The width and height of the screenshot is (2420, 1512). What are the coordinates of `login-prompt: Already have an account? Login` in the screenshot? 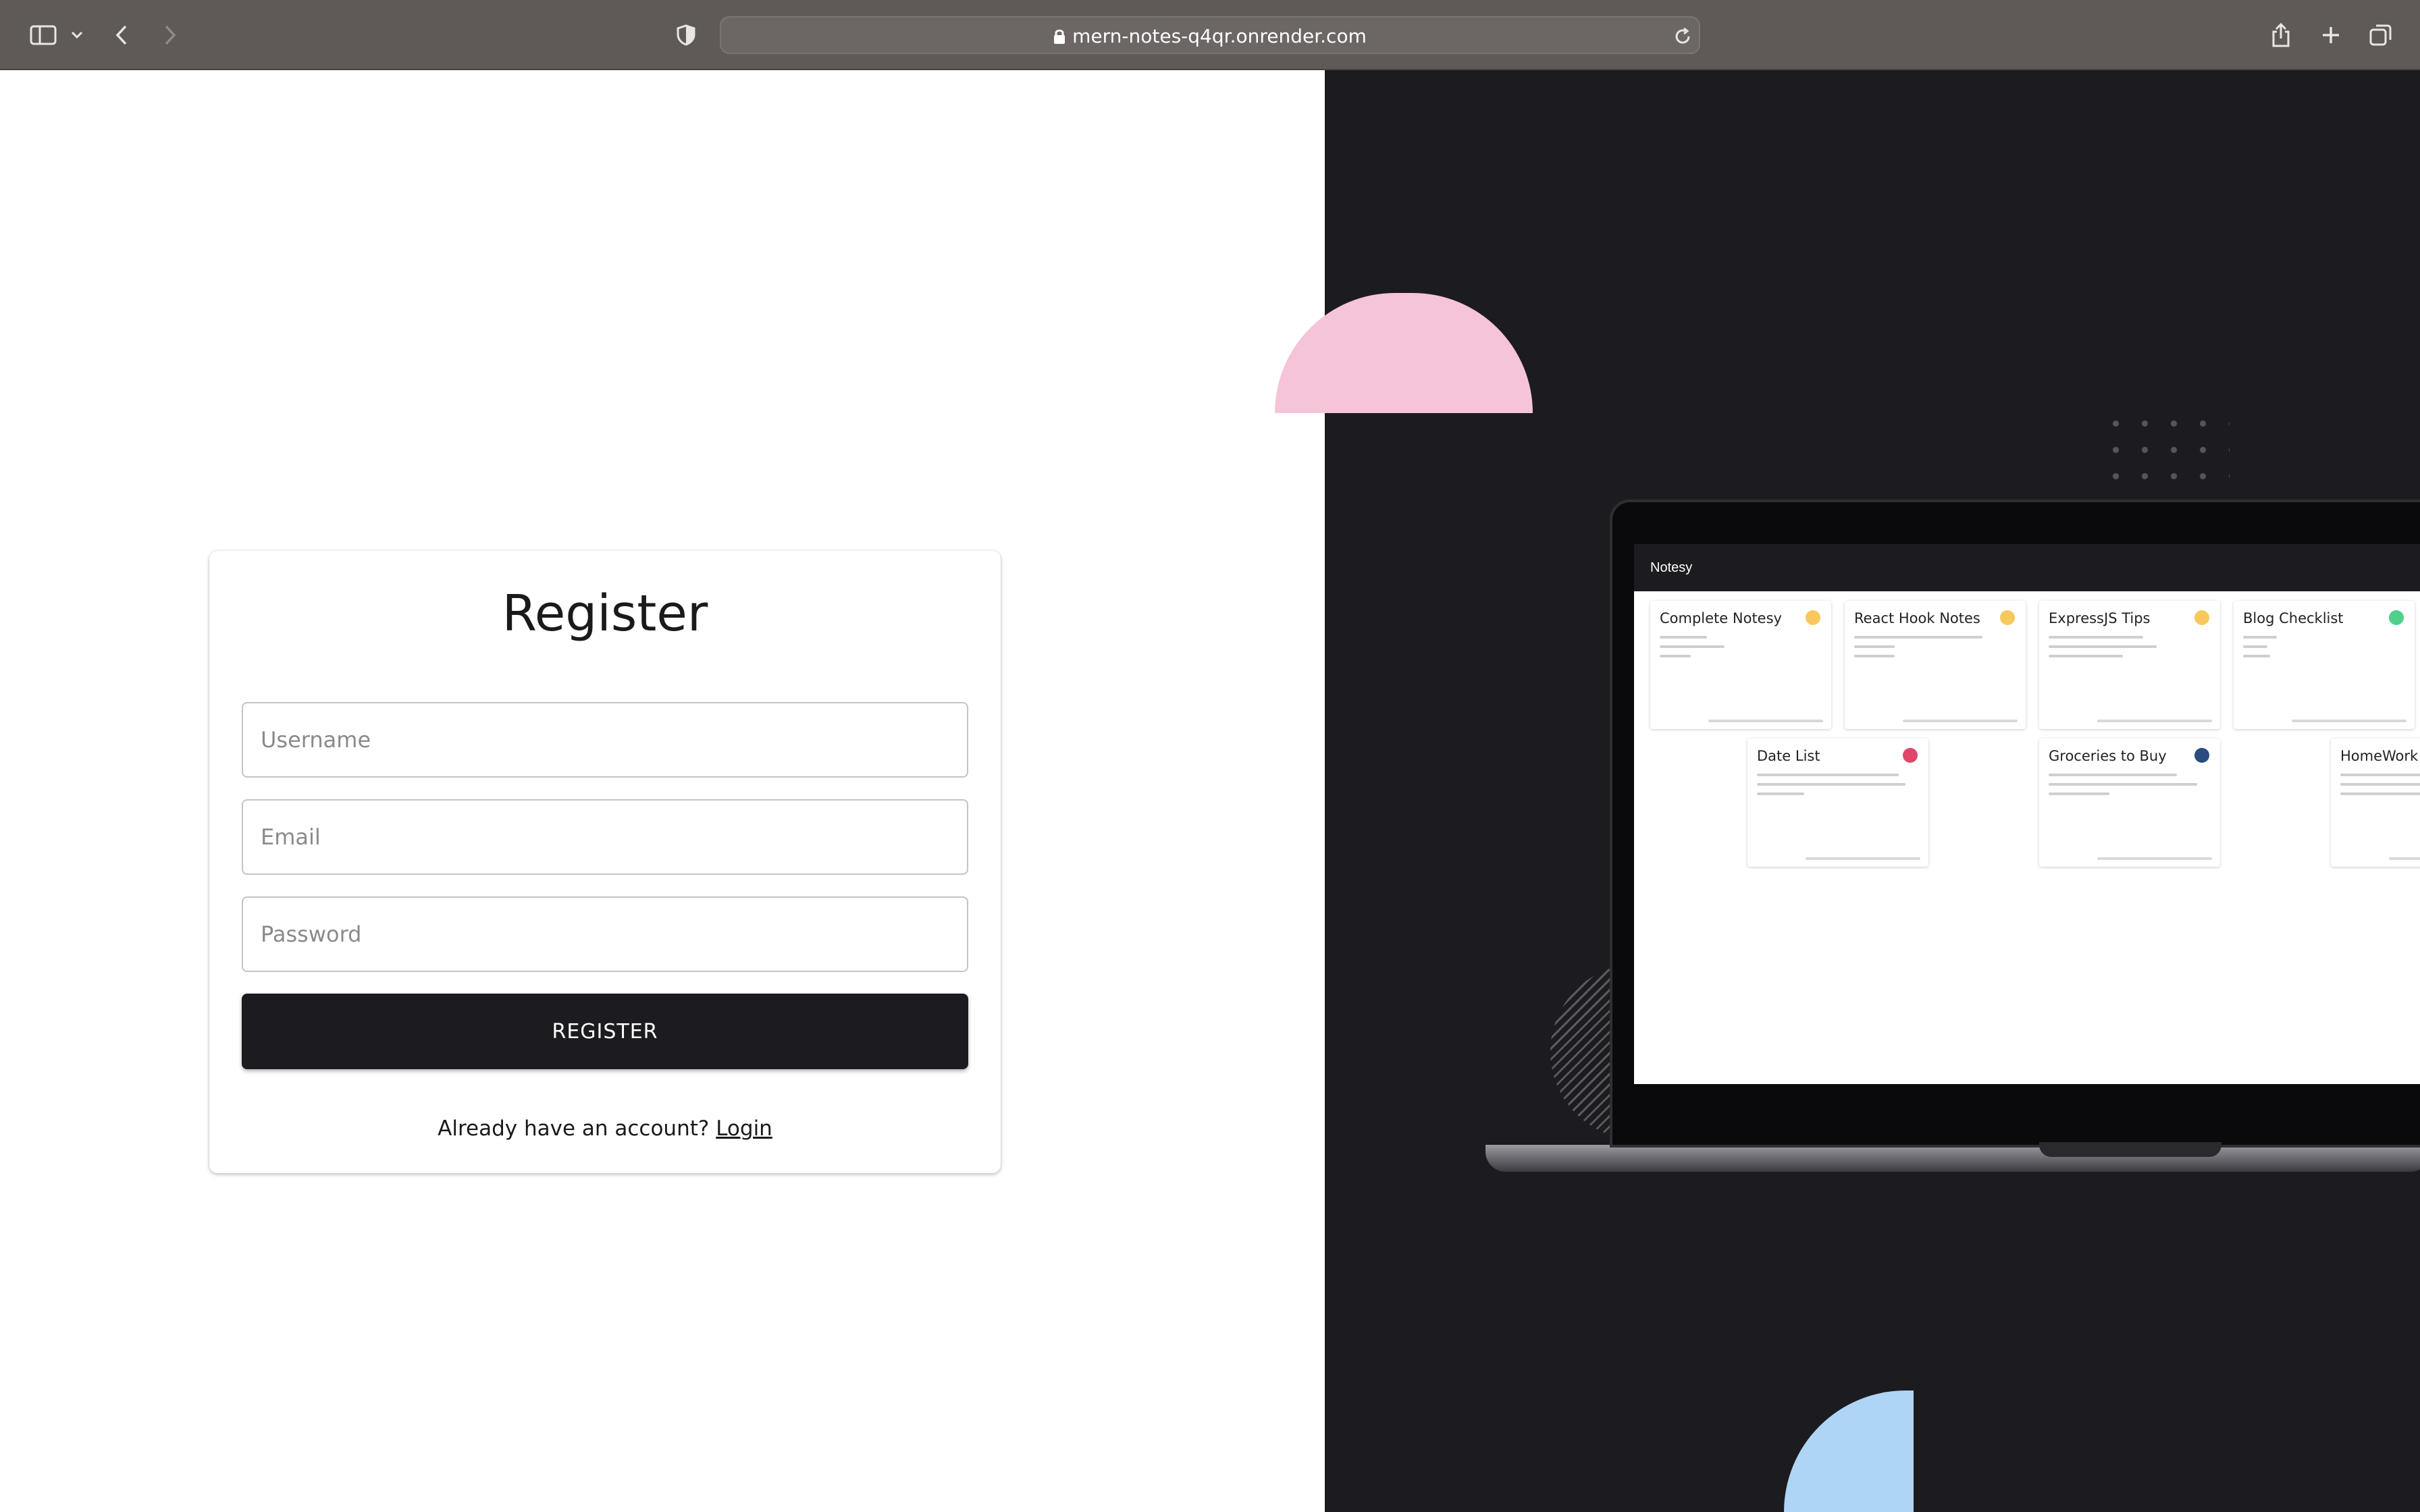 It's located at (605, 1128).